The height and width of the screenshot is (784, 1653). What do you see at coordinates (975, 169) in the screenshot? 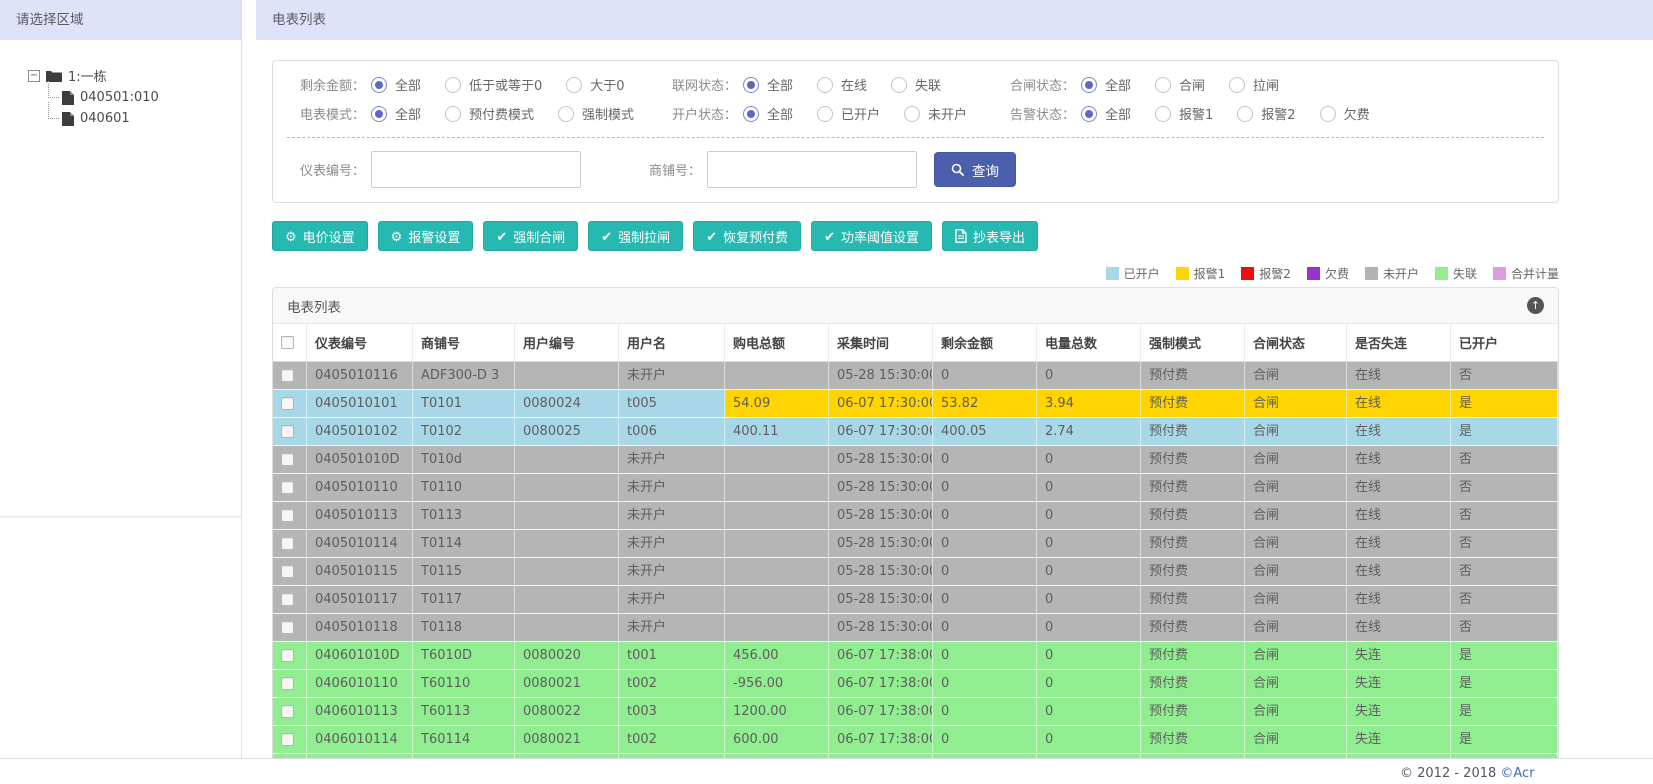
I see `query-button: 查询` at bounding box center [975, 169].